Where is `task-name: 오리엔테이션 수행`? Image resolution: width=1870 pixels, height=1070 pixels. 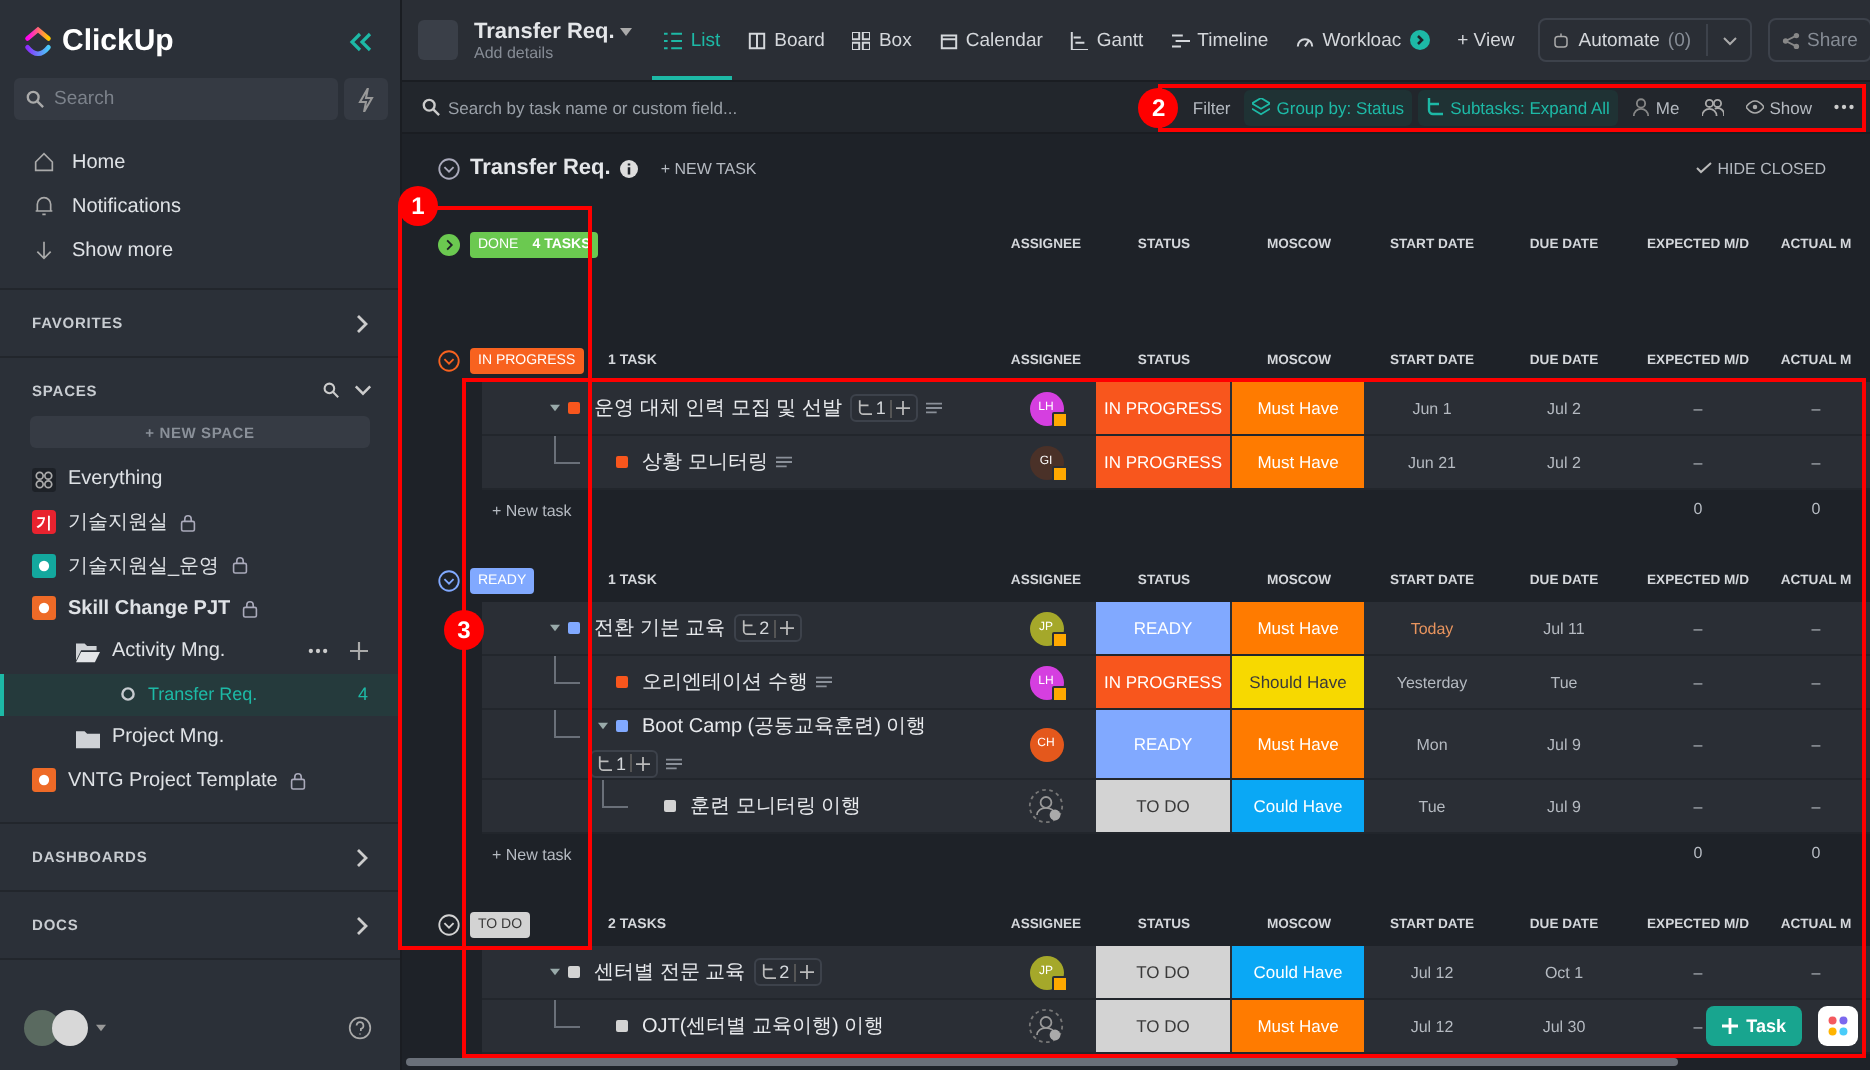 task-name: 오리엔테이션 수행 is located at coordinates (725, 682).